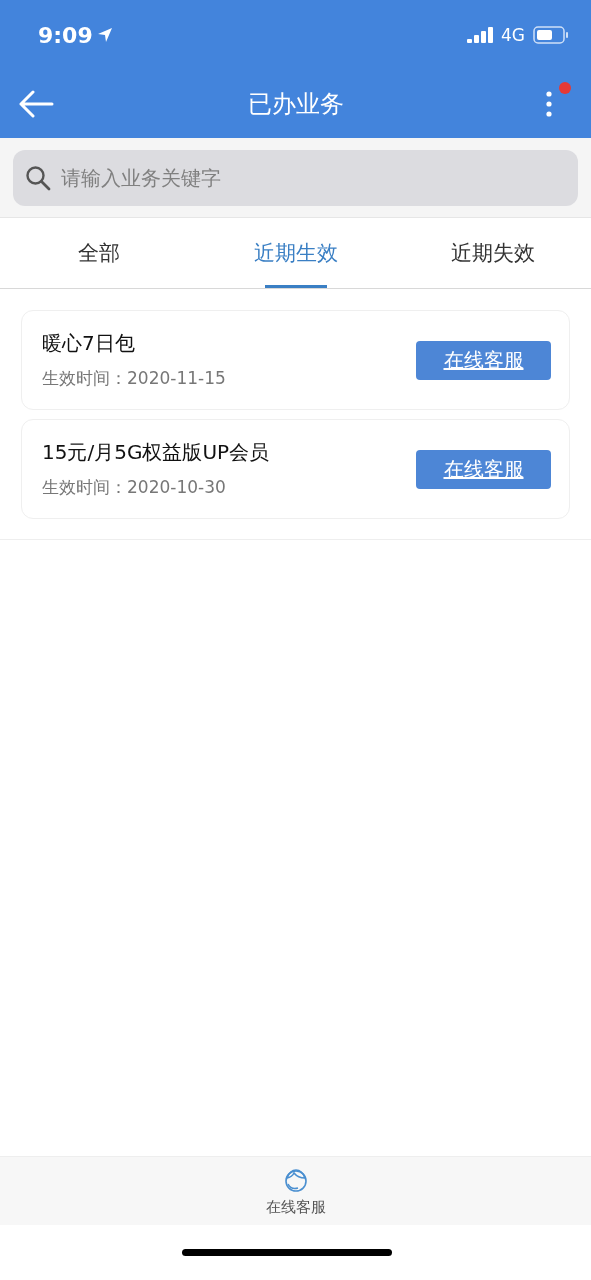 This screenshot has width=591, height=1280. I want to click on location-arrow-icon, so click(104, 35).